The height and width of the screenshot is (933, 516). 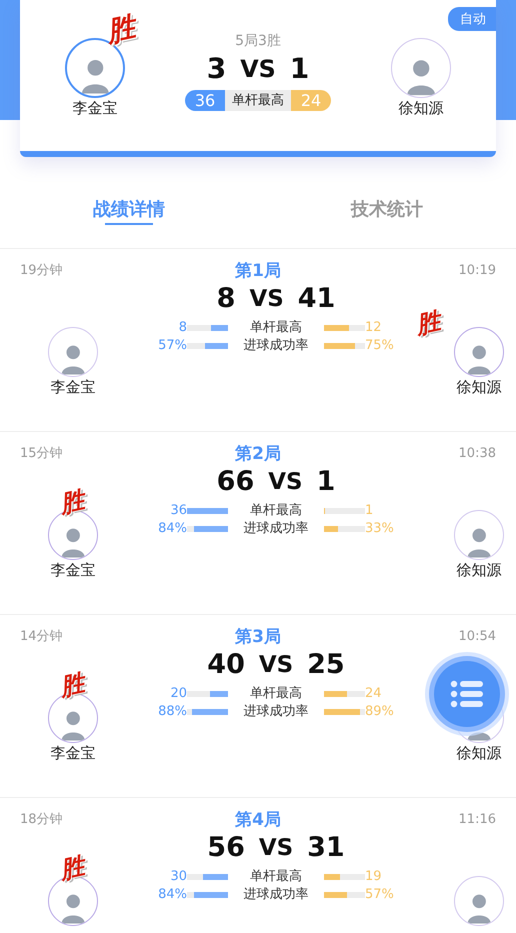 I want to click on stat-value: 19, so click(x=374, y=877).